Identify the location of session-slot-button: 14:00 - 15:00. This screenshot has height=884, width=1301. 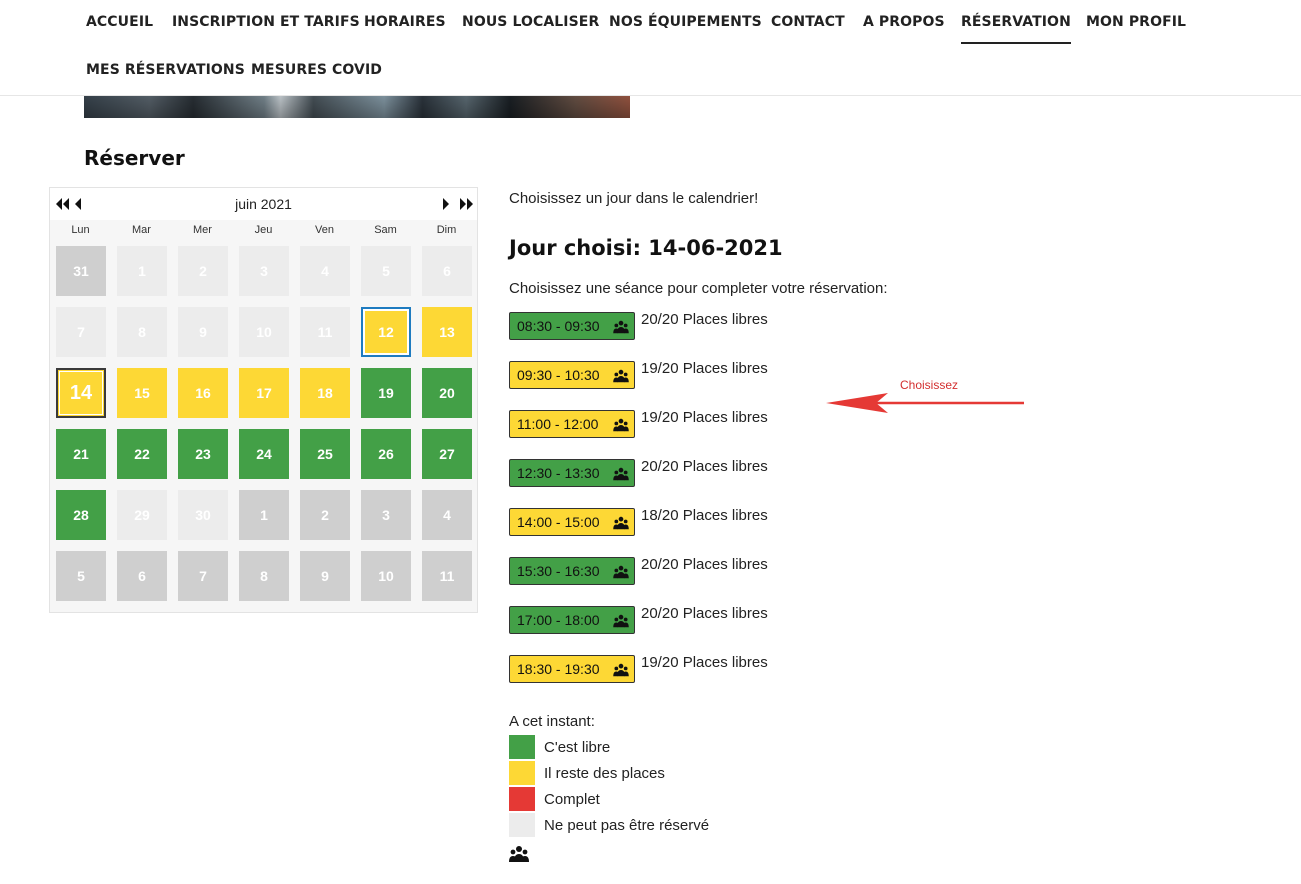
(572, 522).